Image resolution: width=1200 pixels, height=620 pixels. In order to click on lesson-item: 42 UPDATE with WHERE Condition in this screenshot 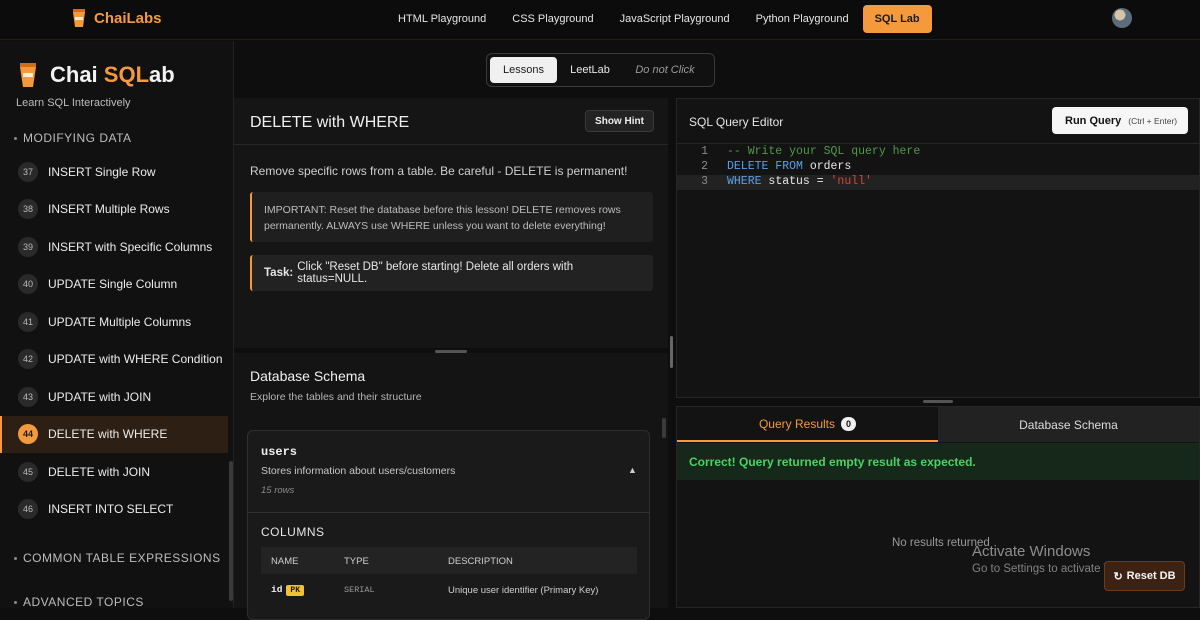, I will do `click(114, 360)`.